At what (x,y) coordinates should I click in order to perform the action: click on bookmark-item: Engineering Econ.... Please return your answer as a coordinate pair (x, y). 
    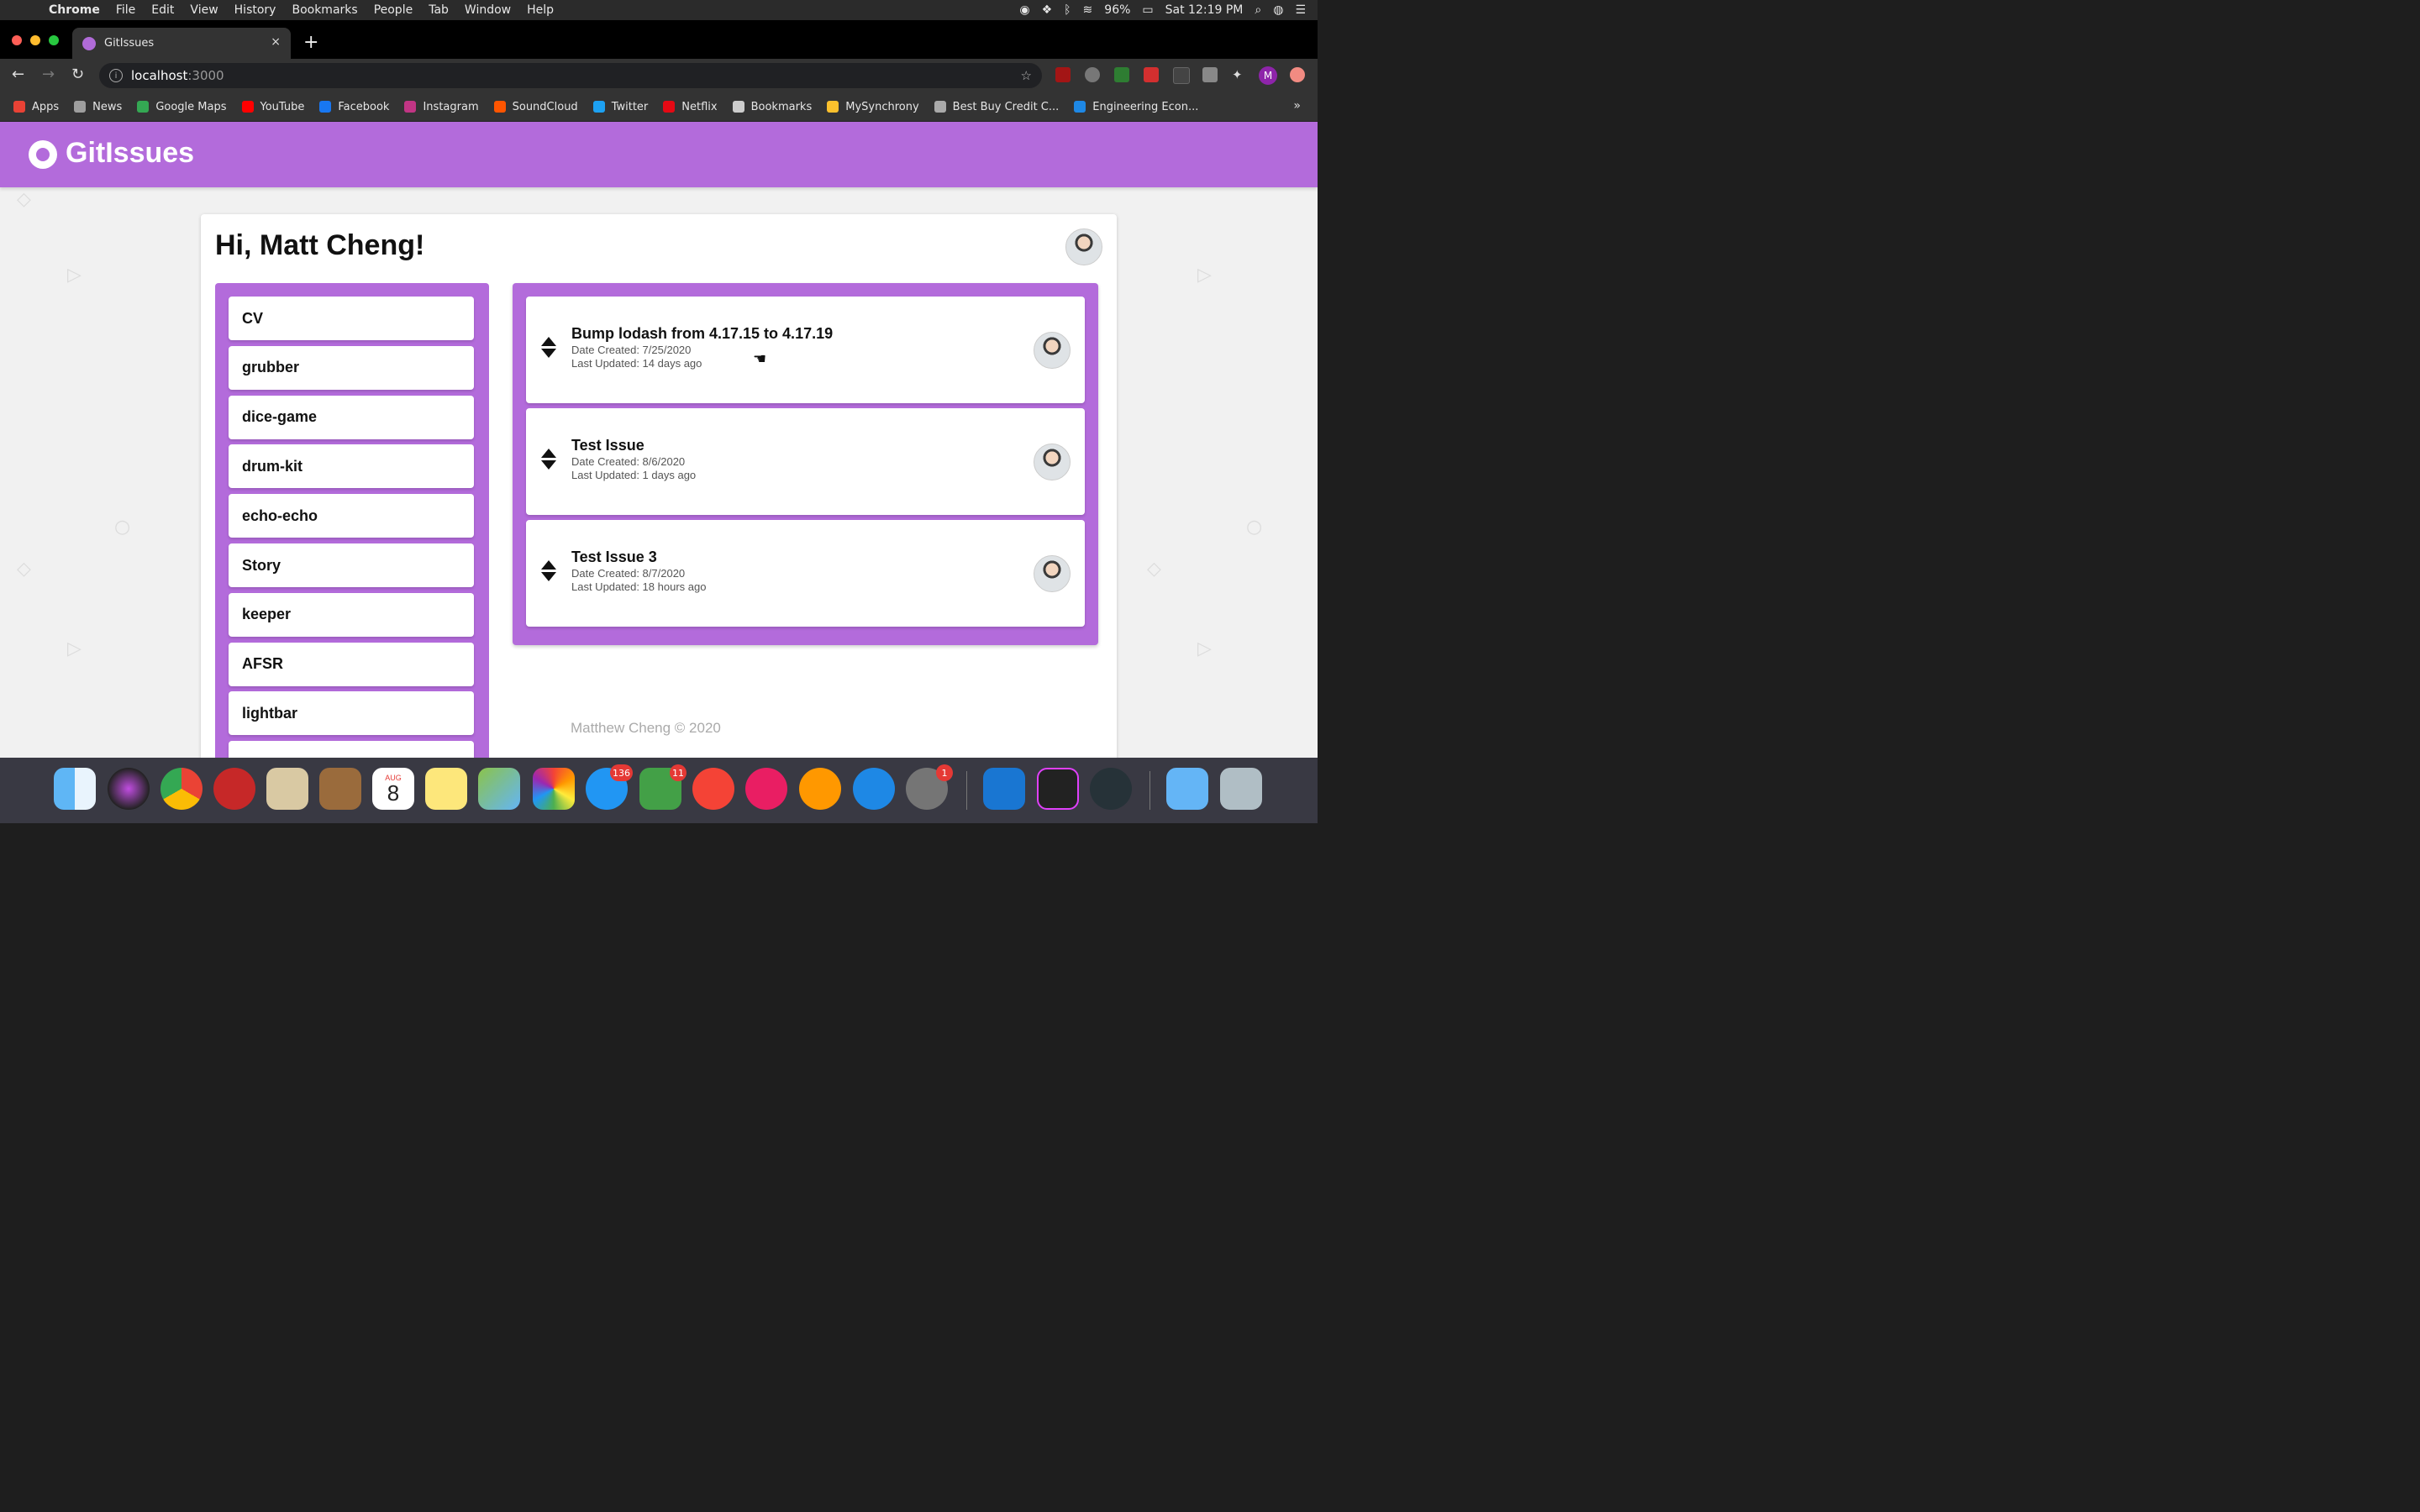
    Looking at the image, I should click on (1136, 107).